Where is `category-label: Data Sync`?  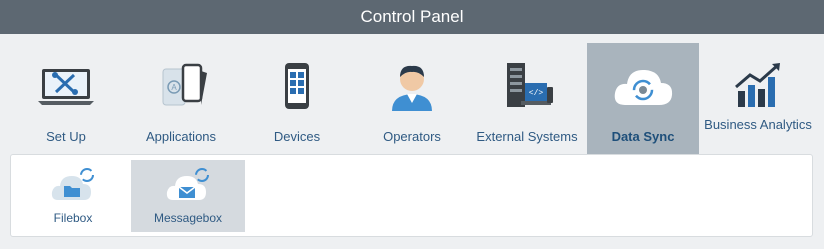 category-label: Data Sync is located at coordinates (643, 136).